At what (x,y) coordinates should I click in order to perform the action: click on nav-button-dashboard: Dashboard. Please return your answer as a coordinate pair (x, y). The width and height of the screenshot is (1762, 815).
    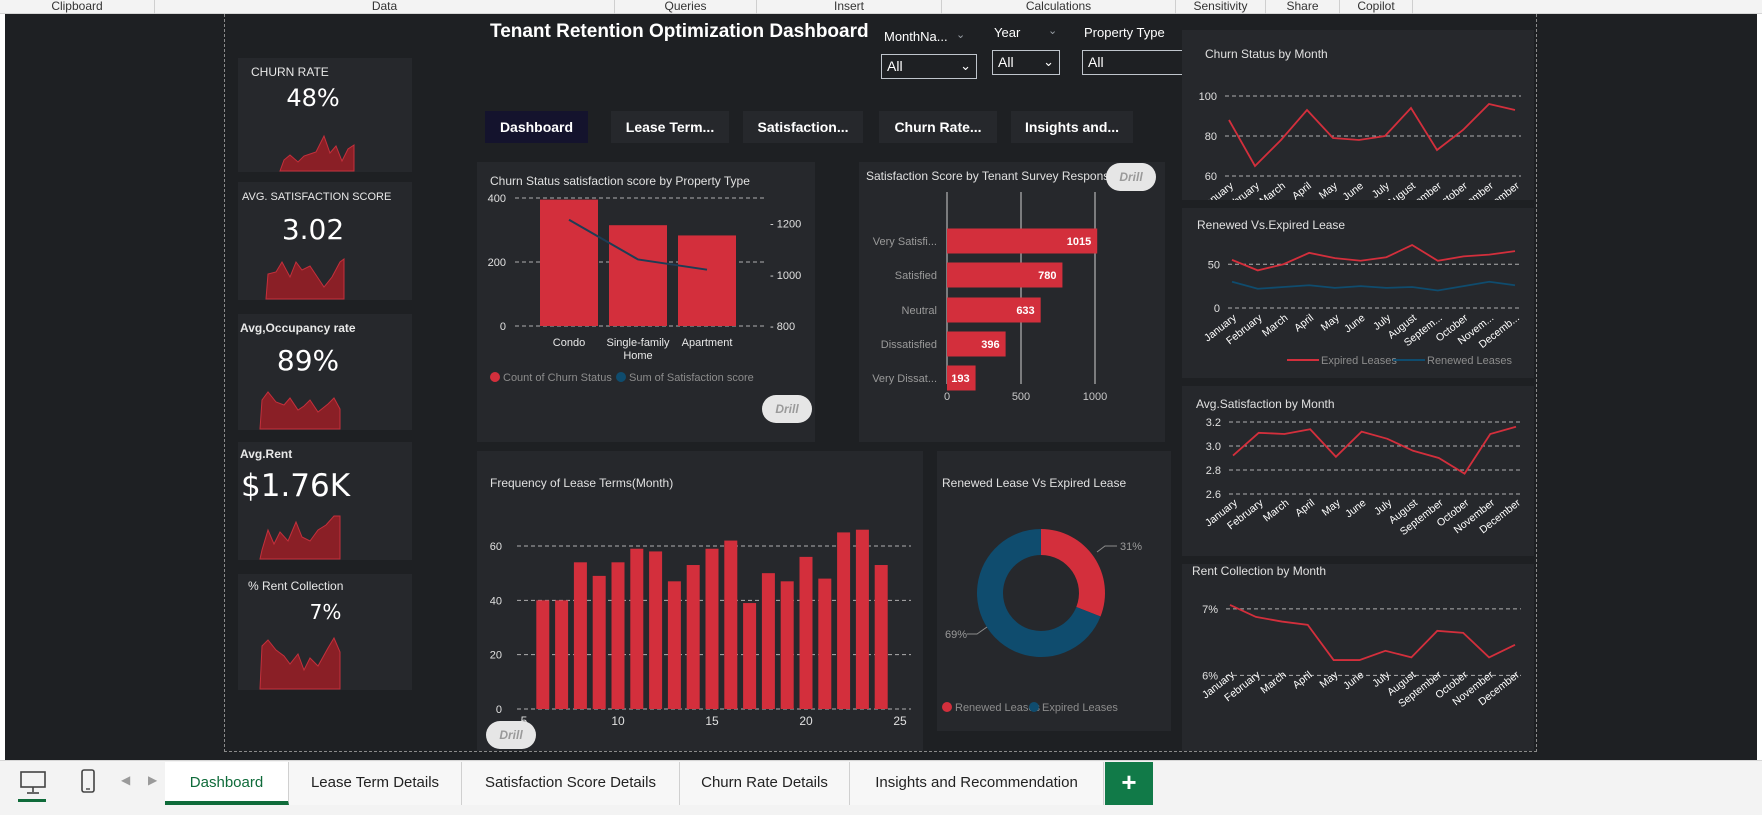
    Looking at the image, I should click on (536, 127).